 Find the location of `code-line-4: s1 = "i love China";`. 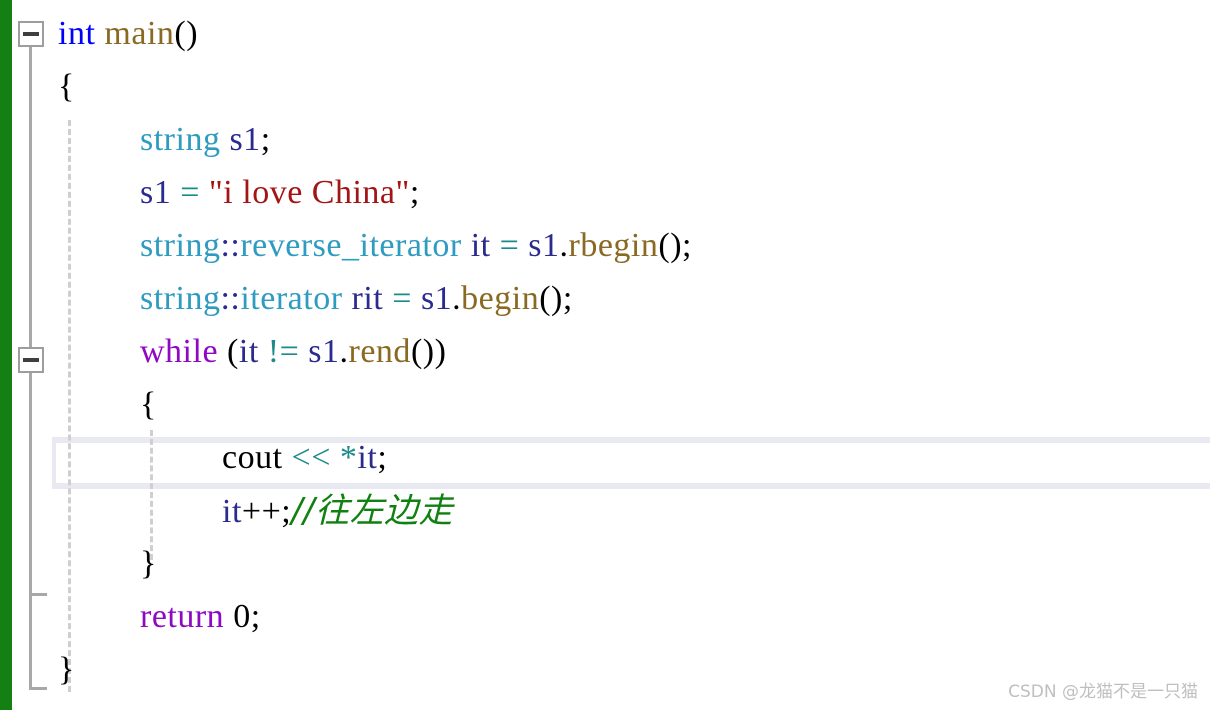

code-line-4: s1 = "i love China"; is located at coordinates (280, 193).